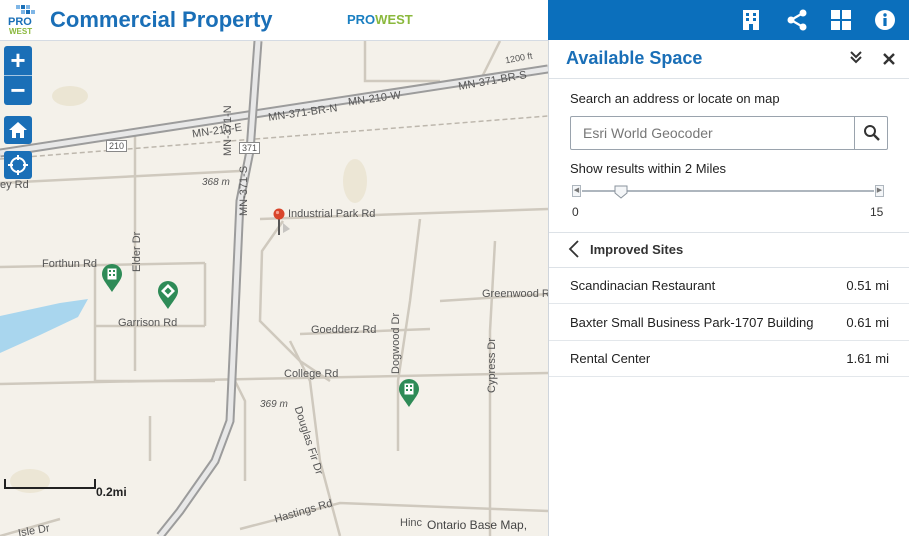 The image size is (909, 536). Describe the element at coordinates (867, 285) in the screenshot. I see `result-distance: 0.51 mi` at that location.